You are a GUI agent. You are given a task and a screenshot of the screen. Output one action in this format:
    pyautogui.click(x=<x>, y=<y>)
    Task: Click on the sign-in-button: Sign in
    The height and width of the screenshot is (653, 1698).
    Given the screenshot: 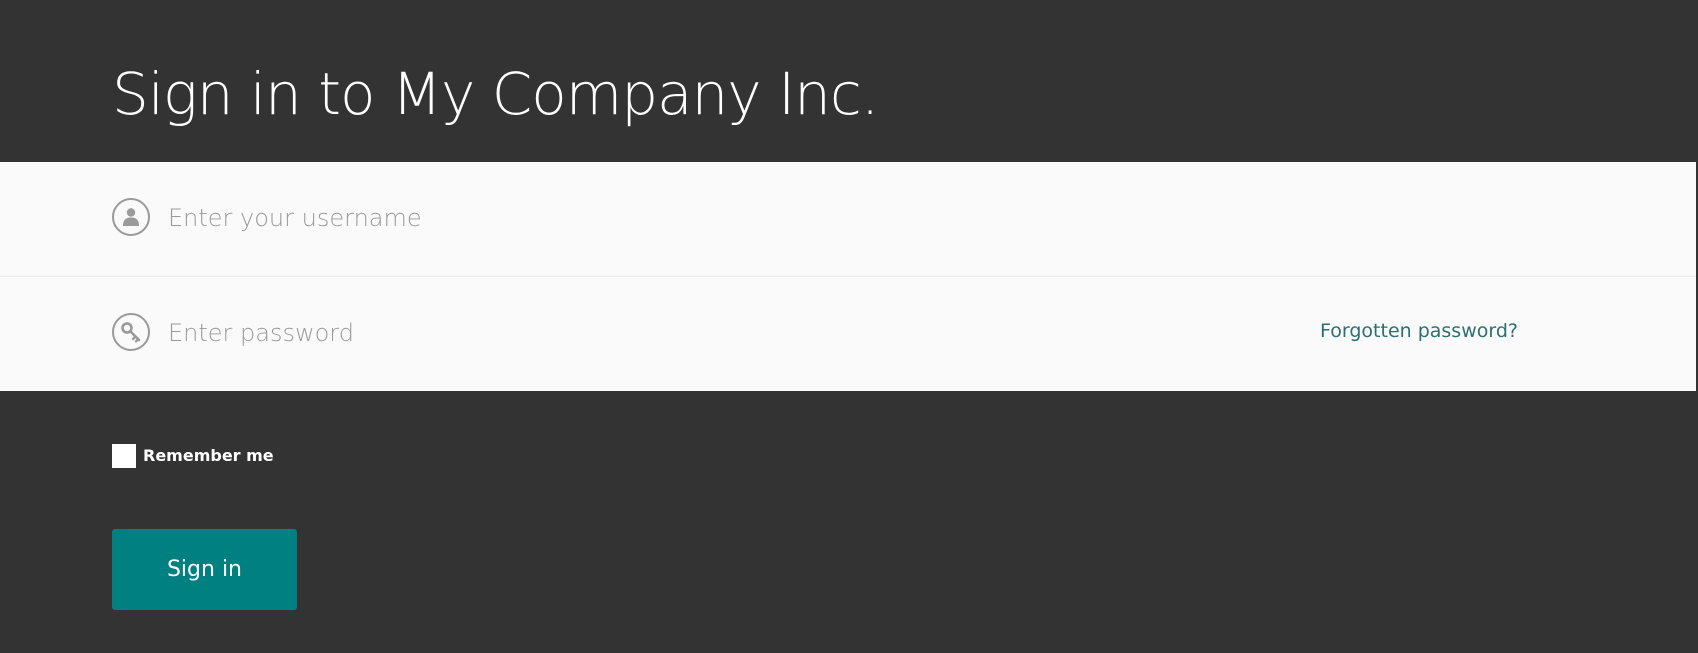 What is the action you would take?
    pyautogui.click(x=204, y=569)
    